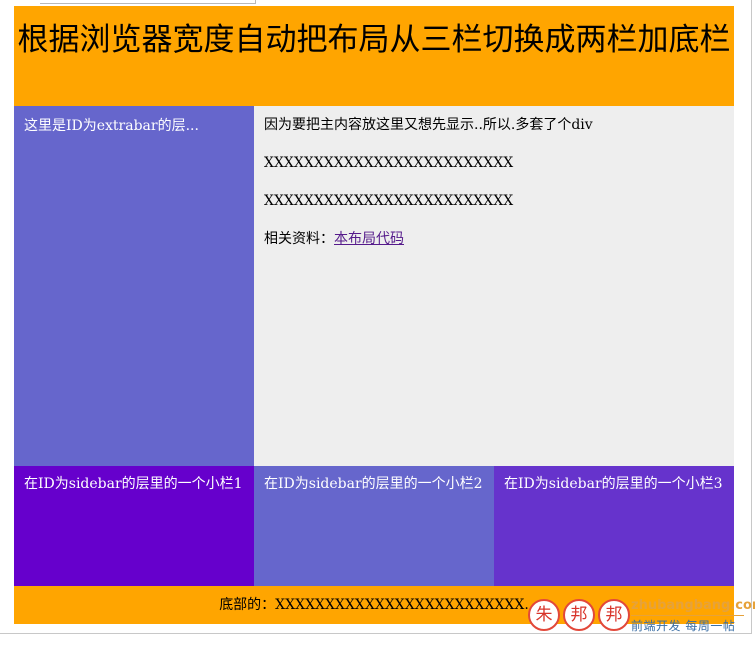  Describe the element at coordinates (683, 626) in the screenshot. I see `watermark-slogan: 前端开发 每周一帖` at that location.